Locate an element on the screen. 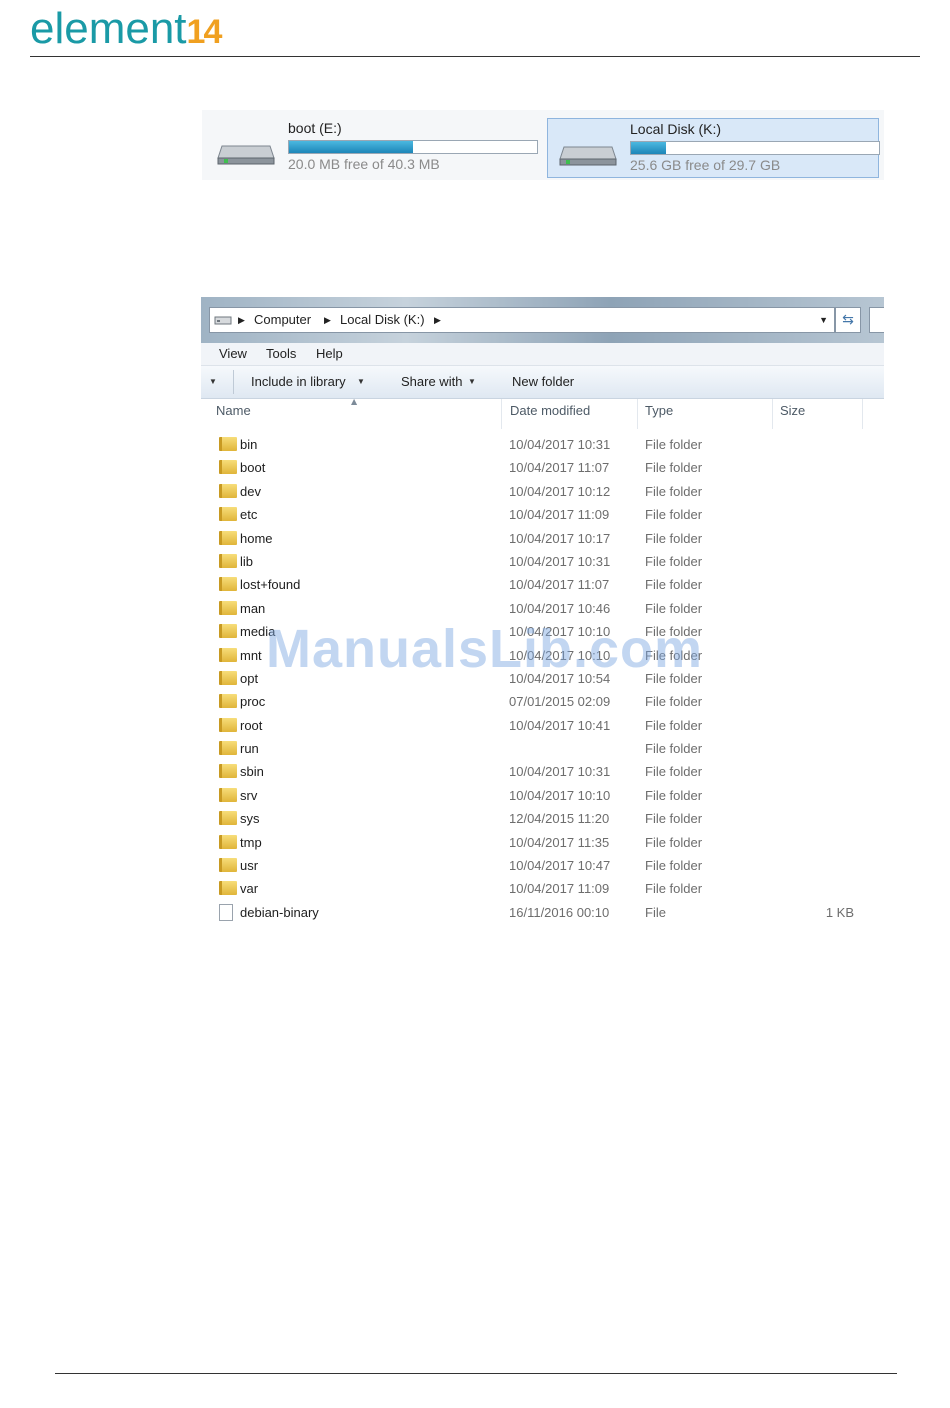 The width and height of the screenshot is (950, 1408). date-modified: 10/04/2017 10:46 is located at coordinates (560, 608).